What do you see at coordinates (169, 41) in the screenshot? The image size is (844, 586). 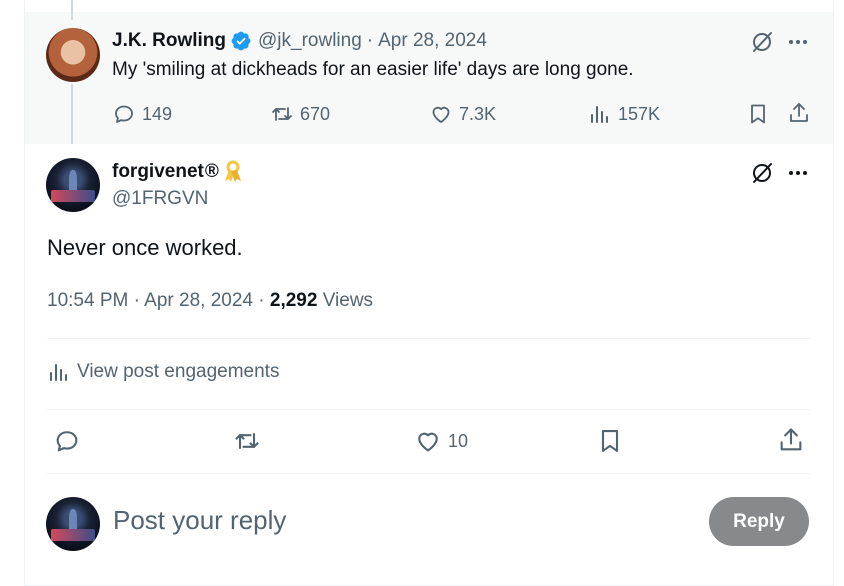 I see `parent-author-name: J.K. Rowling` at bounding box center [169, 41].